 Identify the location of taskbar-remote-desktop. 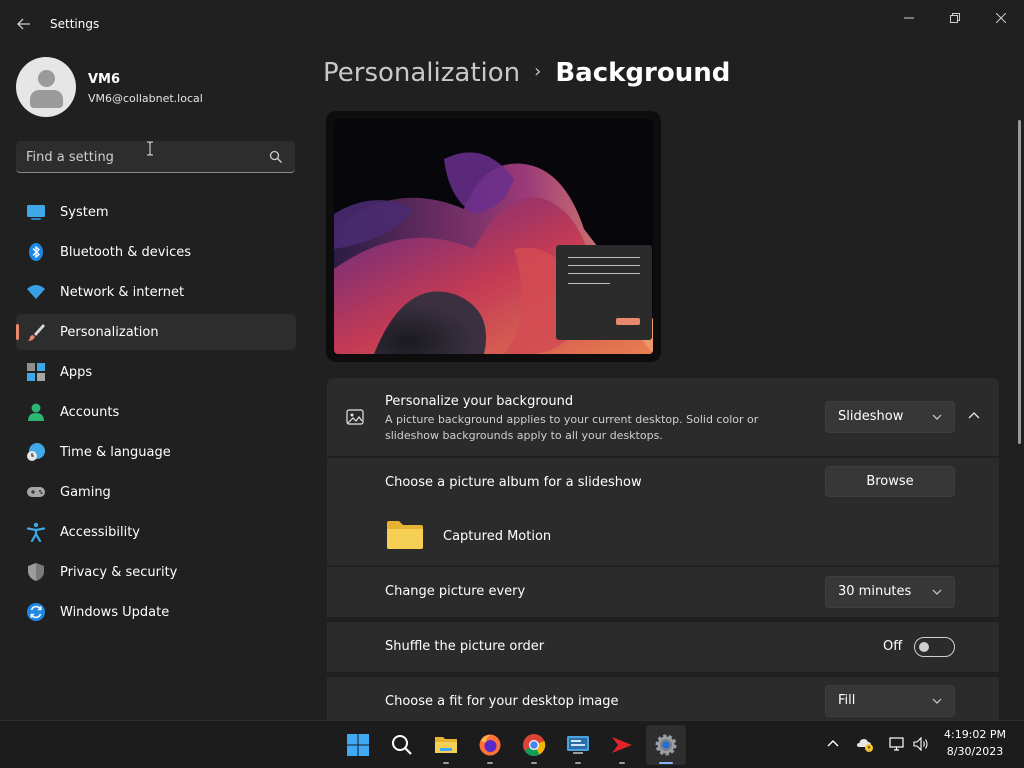
(578, 745).